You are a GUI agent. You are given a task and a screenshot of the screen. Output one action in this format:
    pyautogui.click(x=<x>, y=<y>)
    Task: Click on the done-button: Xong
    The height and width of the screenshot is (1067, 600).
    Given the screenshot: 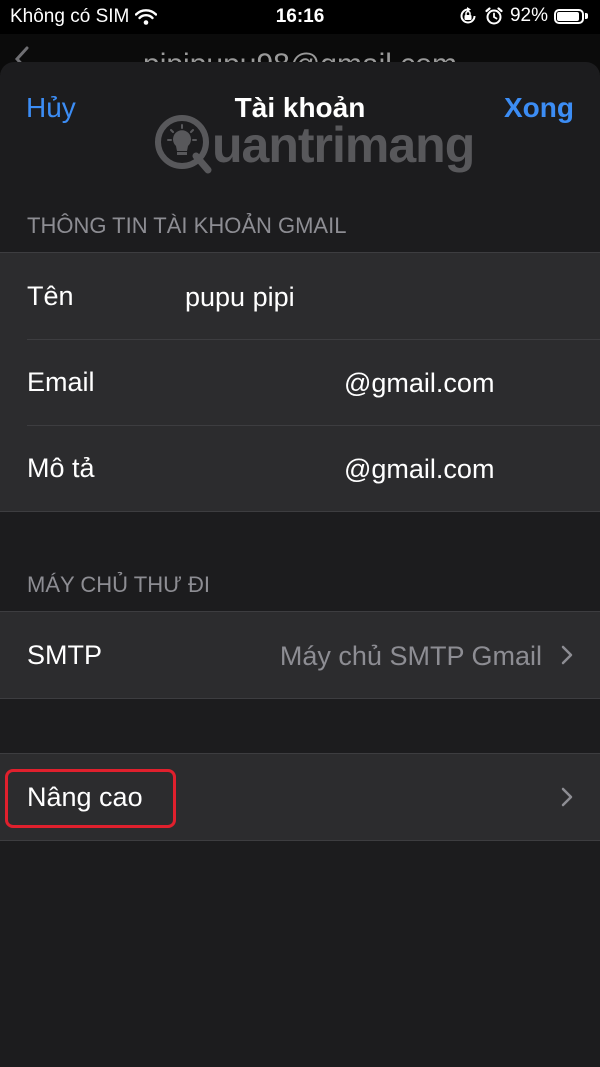 What is the action you would take?
    pyautogui.click(x=539, y=108)
    